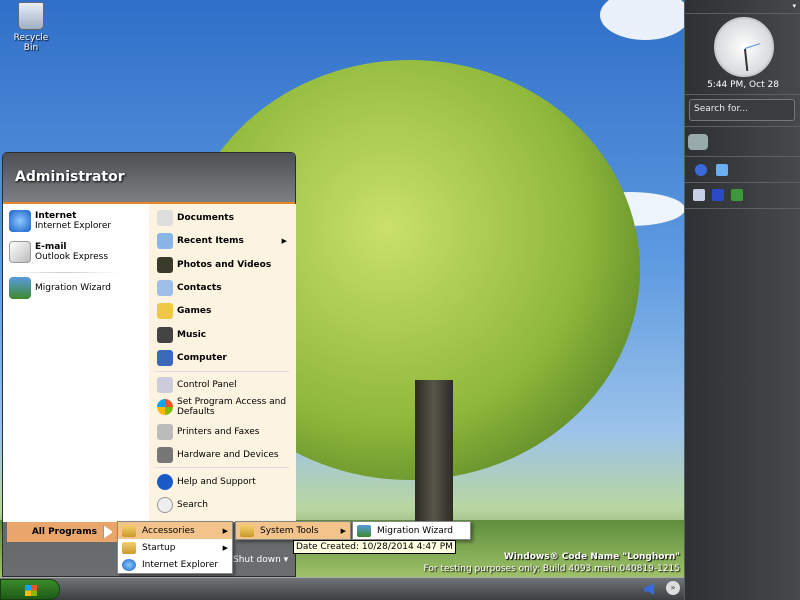 This screenshot has height=600, width=800. Describe the element at coordinates (342, 588) in the screenshot. I see `taskbar: »` at that location.